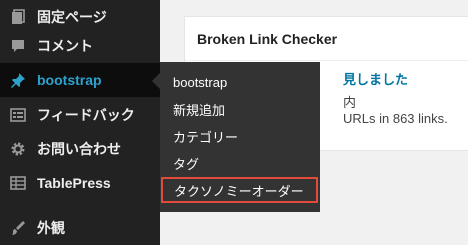 The image size is (468, 245). What do you see at coordinates (51, 228) in the screenshot?
I see `sidebar-item-label: 外観` at bounding box center [51, 228].